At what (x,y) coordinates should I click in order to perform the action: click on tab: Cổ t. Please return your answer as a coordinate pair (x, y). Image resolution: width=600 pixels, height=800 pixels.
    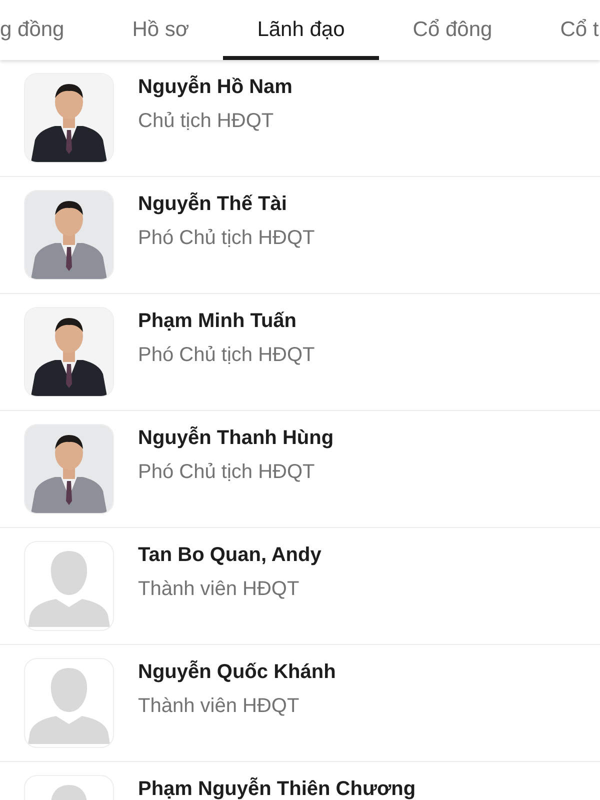
    Looking at the image, I should click on (563, 30).